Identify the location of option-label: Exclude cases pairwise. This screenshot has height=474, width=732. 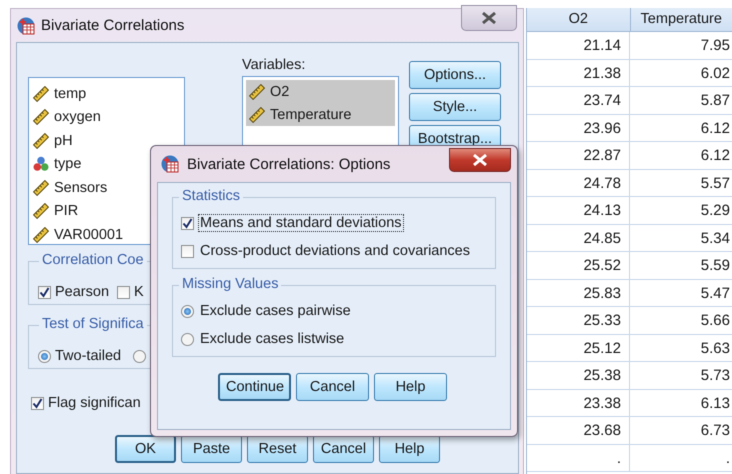
(275, 311).